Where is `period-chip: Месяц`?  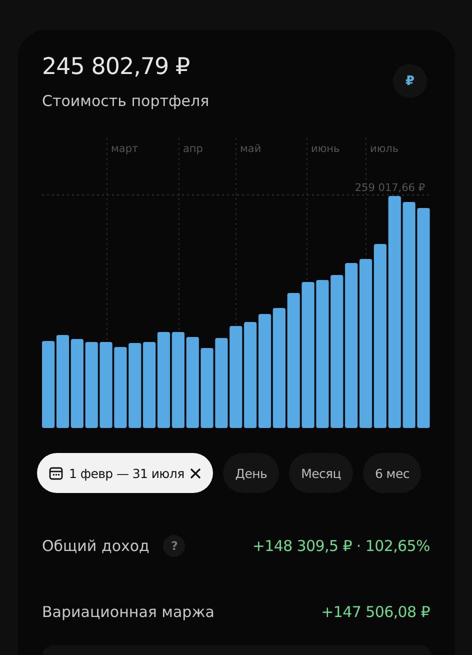 period-chip: Месяц is located at coordinates (321, 473).